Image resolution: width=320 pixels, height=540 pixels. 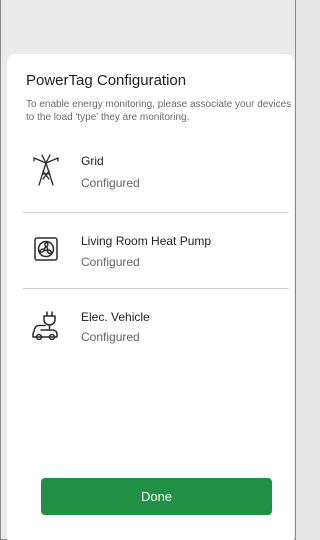 I want to click on done-button: Done, so click(x=156, y=496).